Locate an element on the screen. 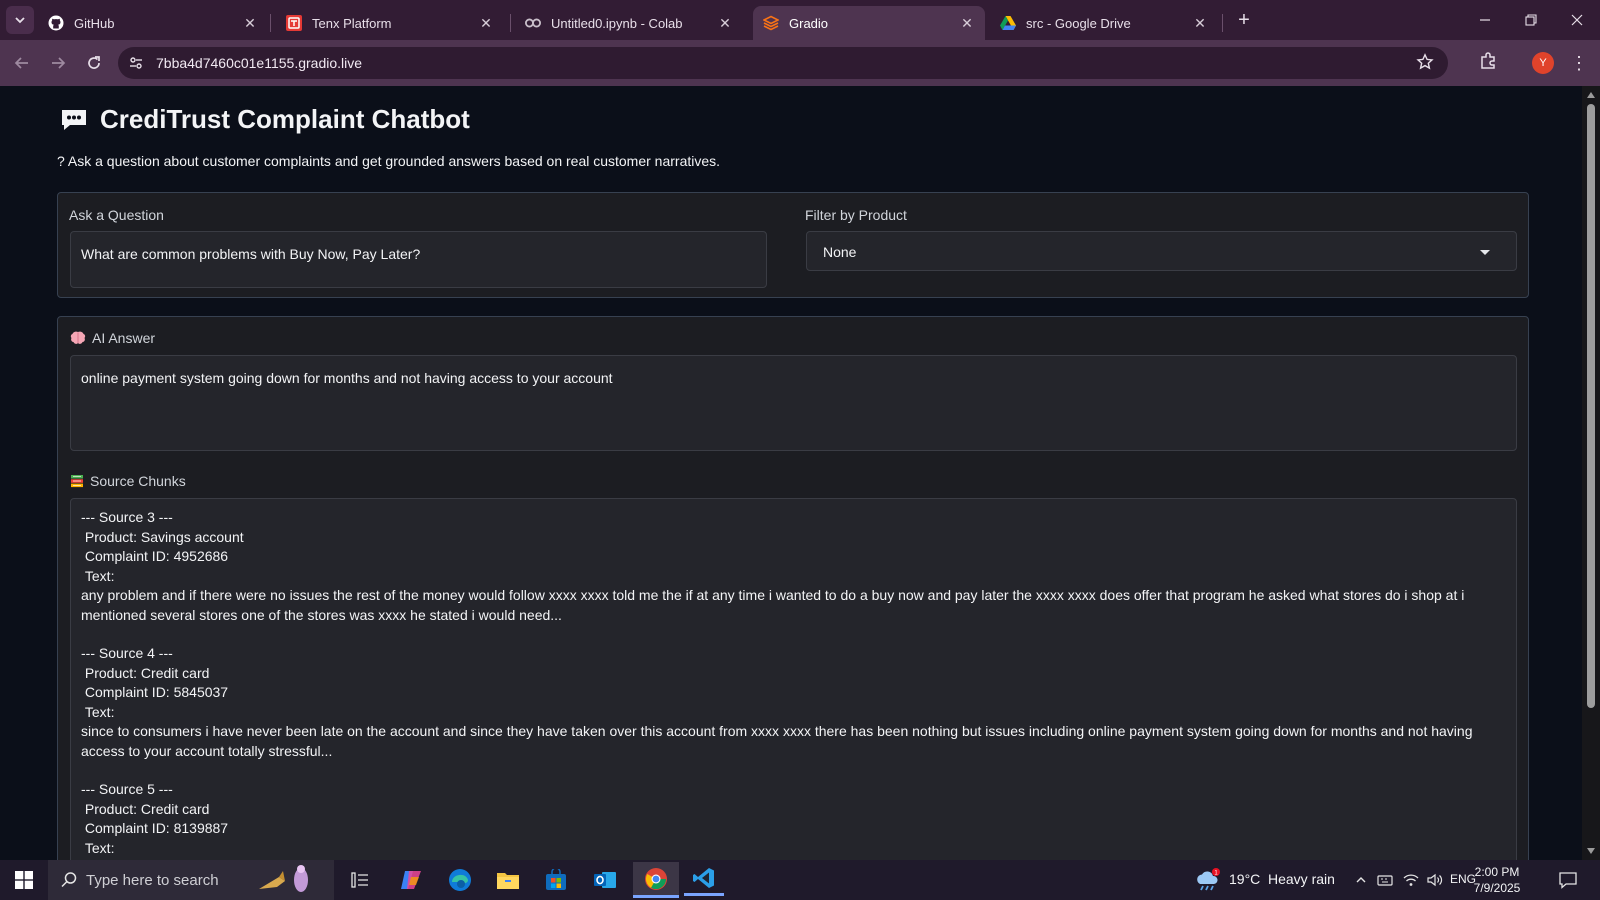  minimize-button is located at coordinates (1485, 20).